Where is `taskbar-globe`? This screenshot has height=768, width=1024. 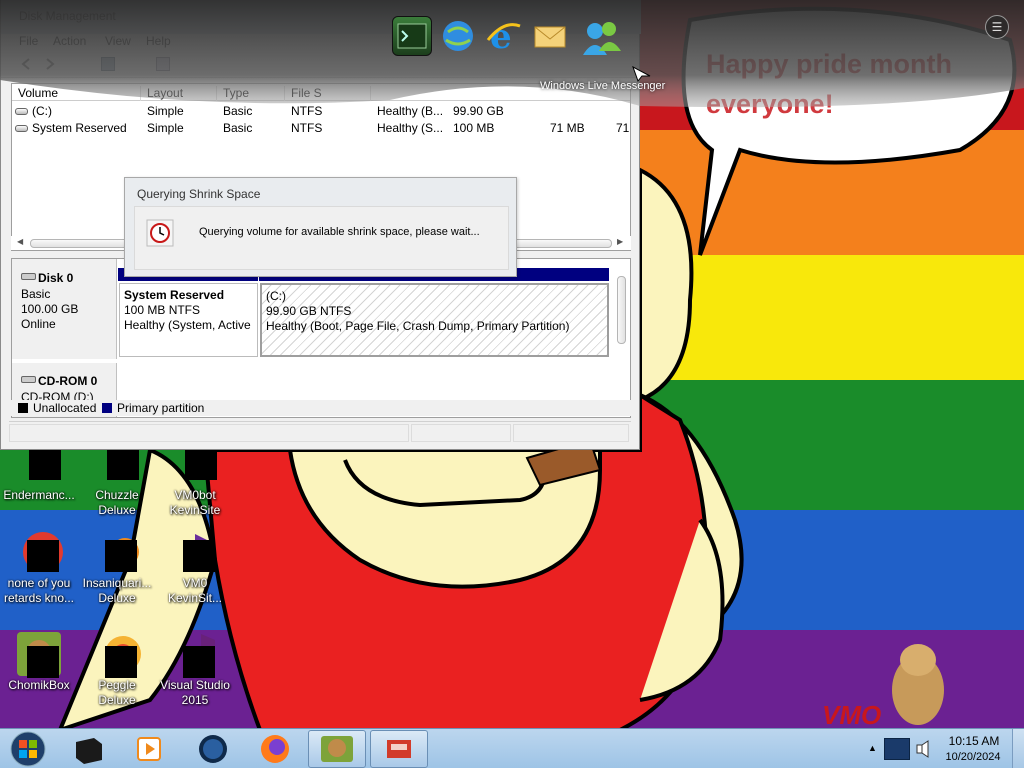
taskbar-globe is located at coordinates (213, 749).